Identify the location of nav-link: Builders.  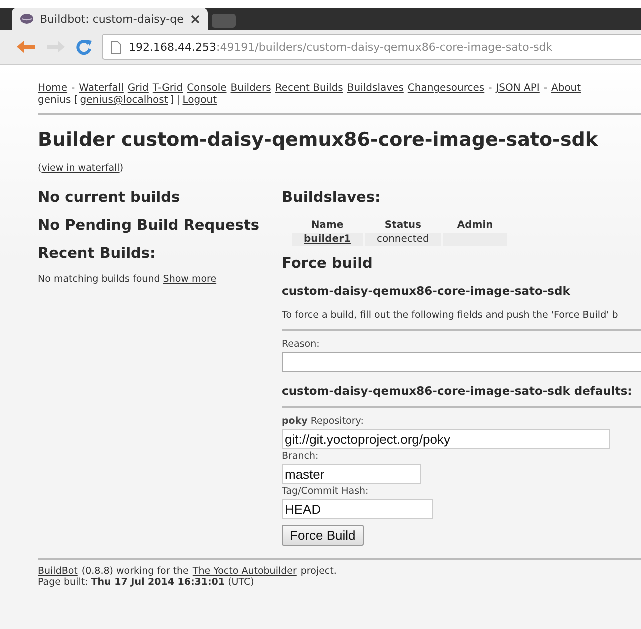
(251, 89).